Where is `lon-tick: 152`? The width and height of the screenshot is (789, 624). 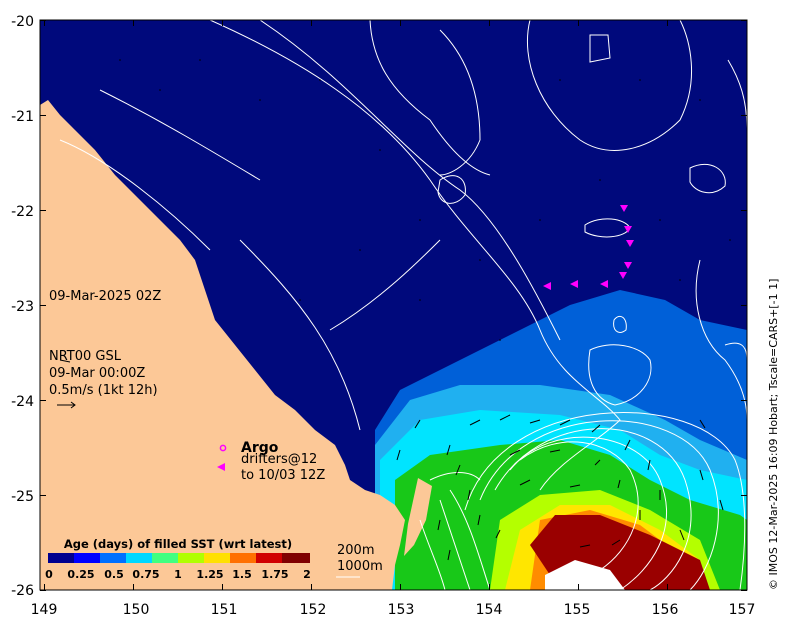 lon-tick: 152 is located at coordinates (313, 610).